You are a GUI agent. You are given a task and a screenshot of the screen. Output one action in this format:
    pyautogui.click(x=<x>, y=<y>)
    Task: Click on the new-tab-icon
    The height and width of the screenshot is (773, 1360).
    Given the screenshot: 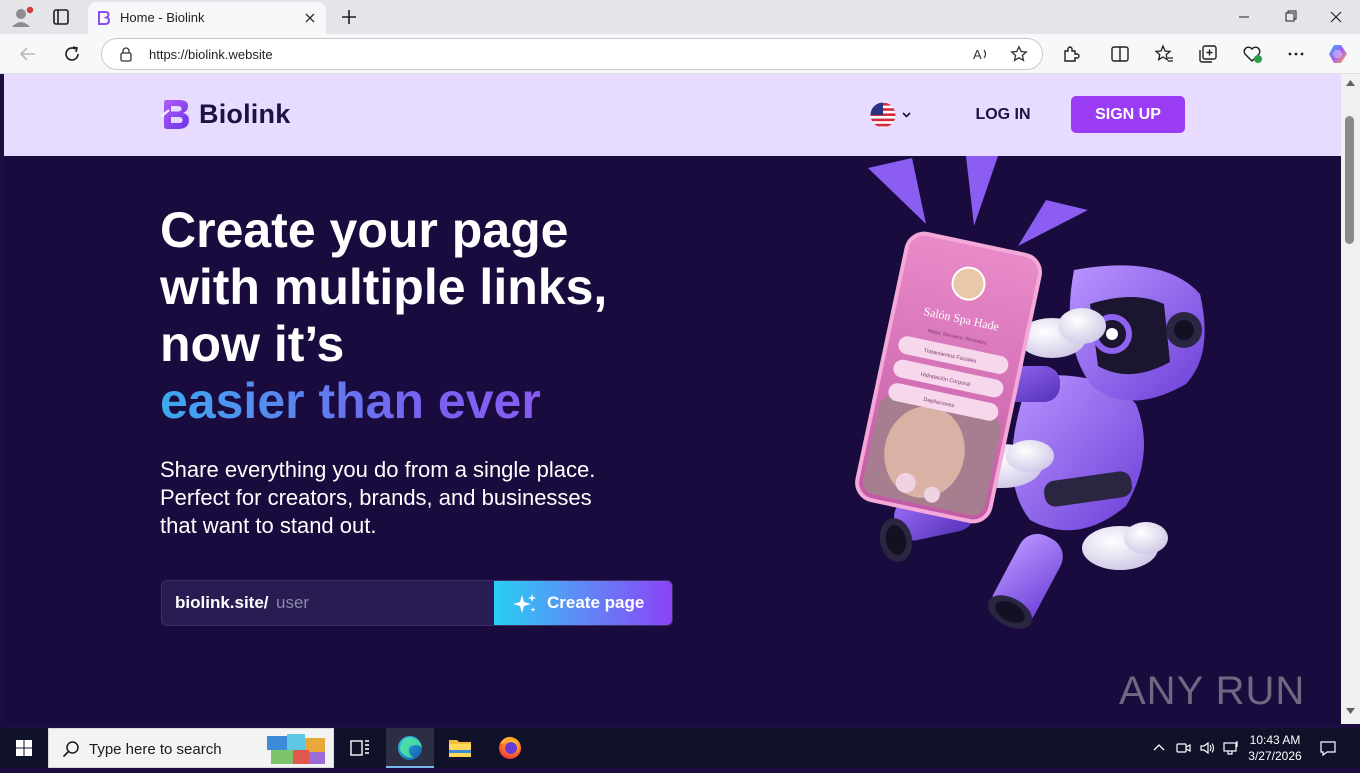 What is the action you would take?
    pyautogui.click(x=349, y=17)
    